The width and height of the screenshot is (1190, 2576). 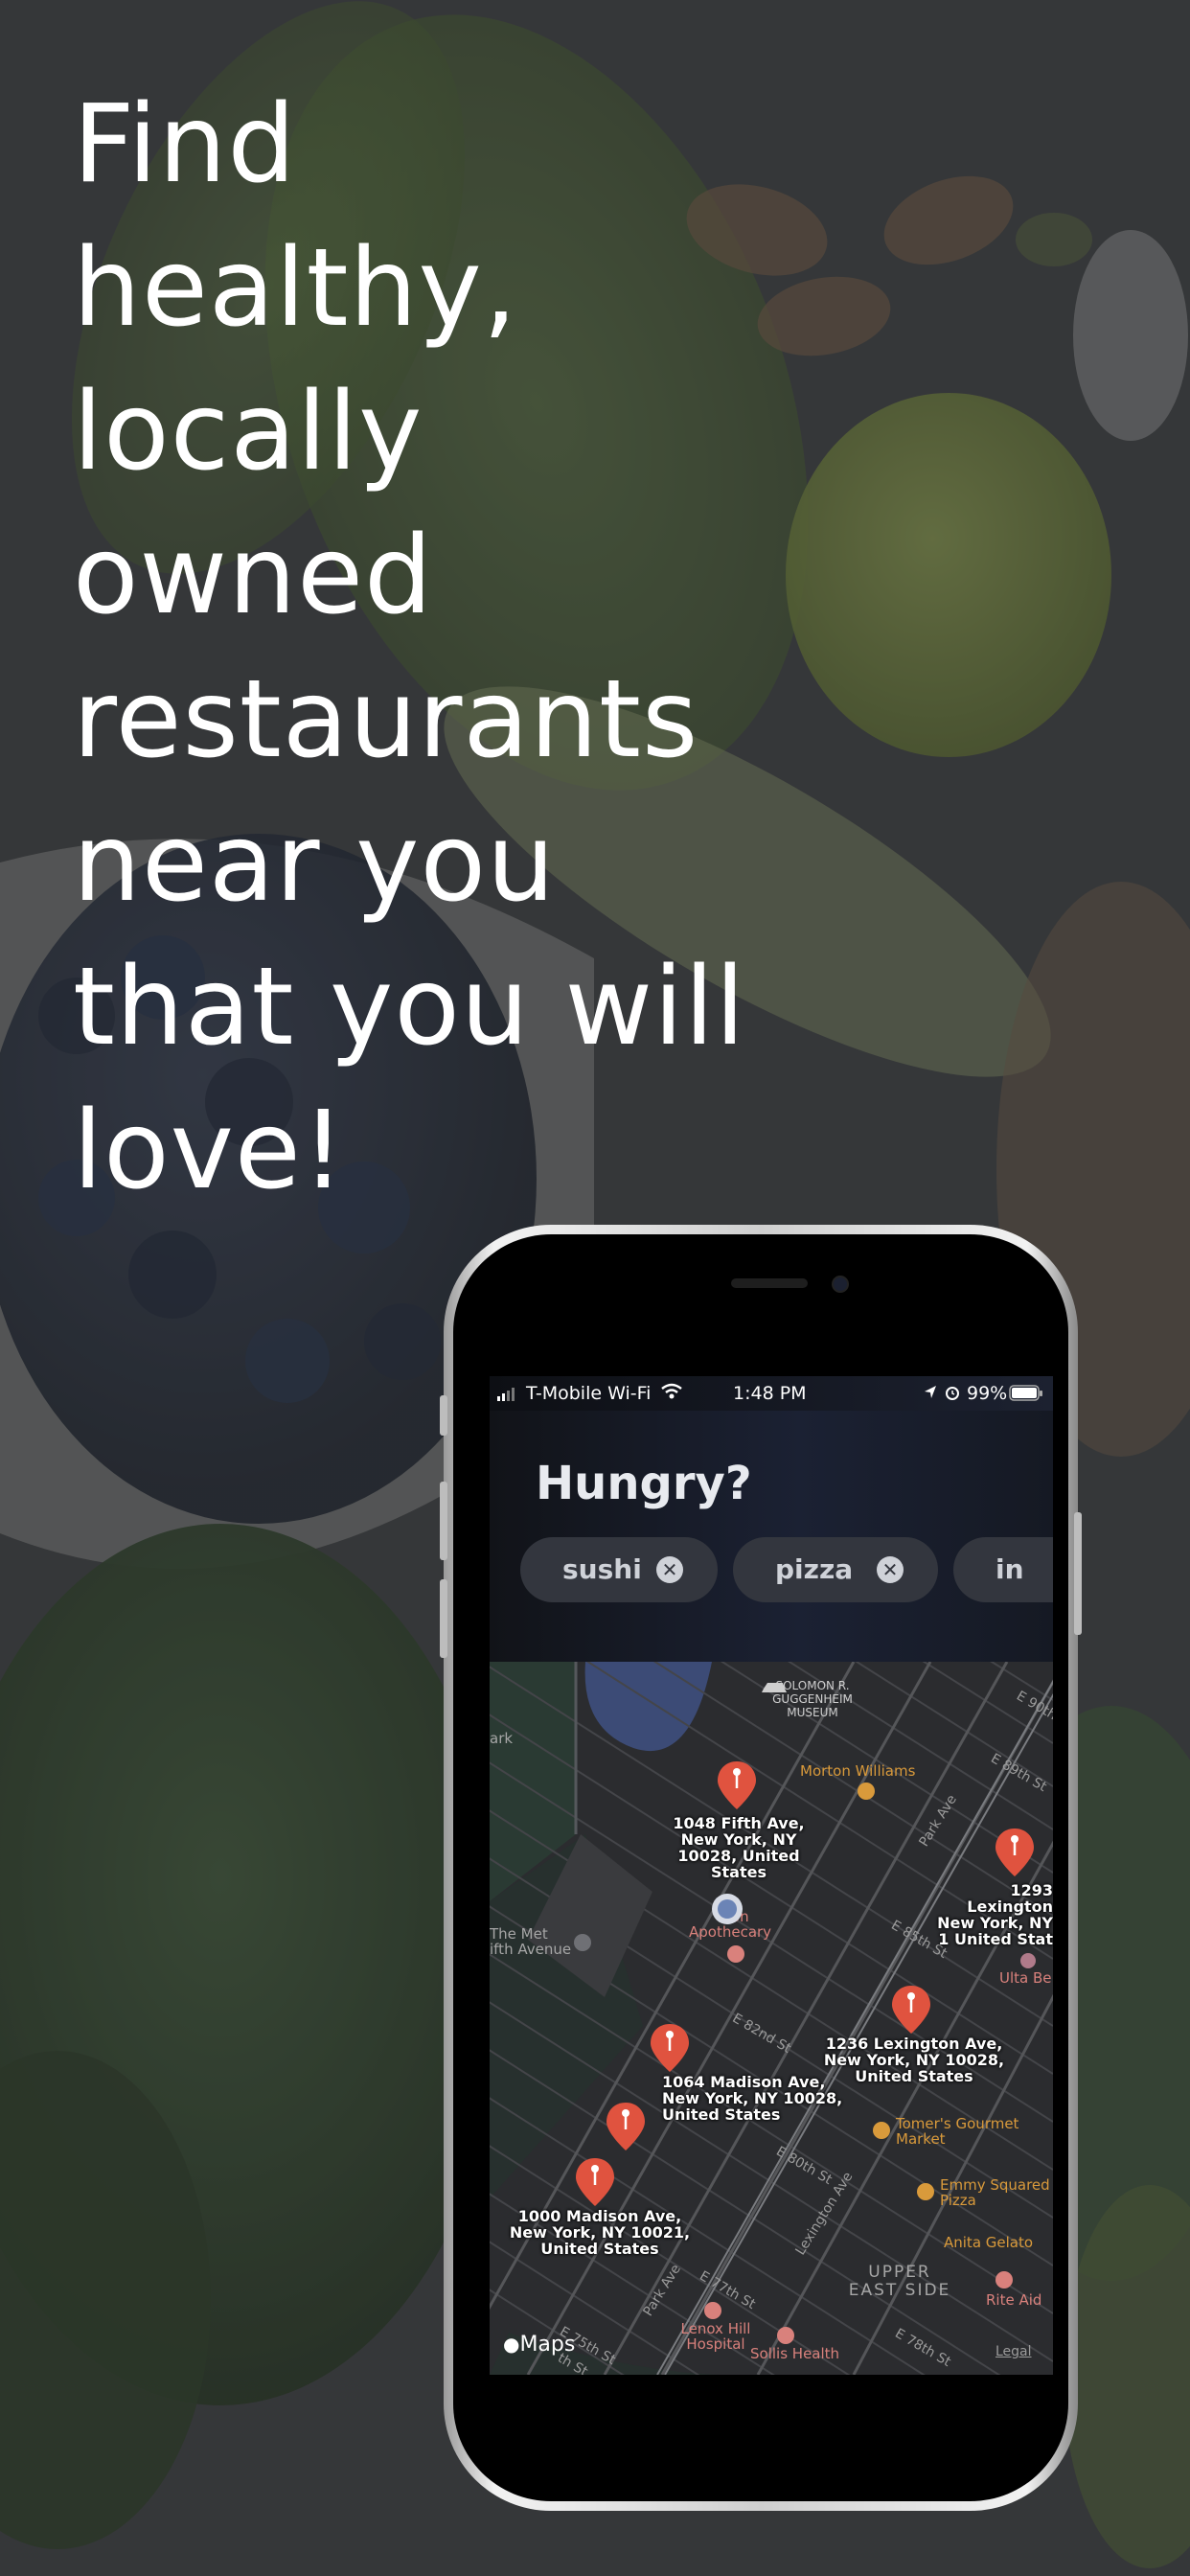 I want to click on maps-label: Maps, so click(x=547, y=2345).